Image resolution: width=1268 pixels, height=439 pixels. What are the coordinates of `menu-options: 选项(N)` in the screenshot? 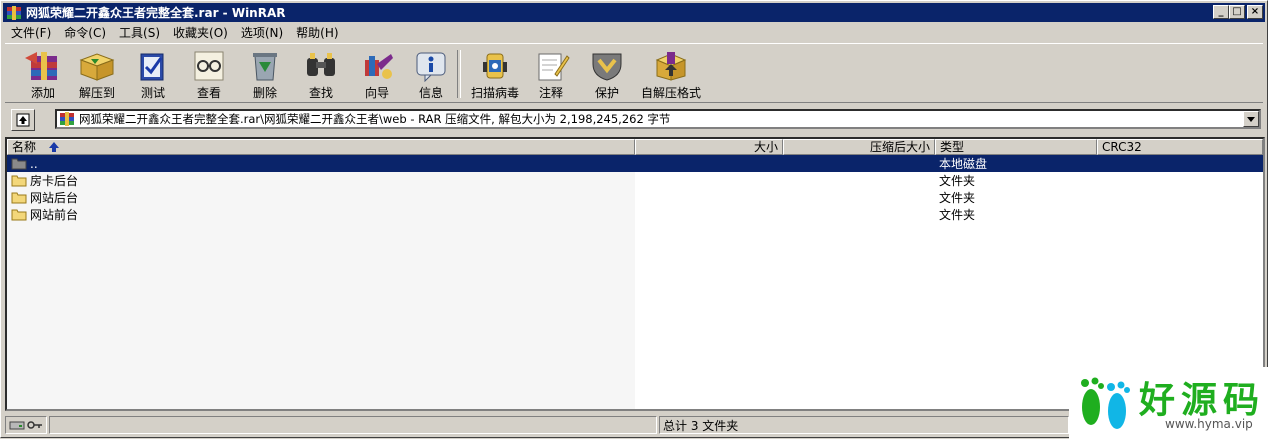 It's located at (260, 32).